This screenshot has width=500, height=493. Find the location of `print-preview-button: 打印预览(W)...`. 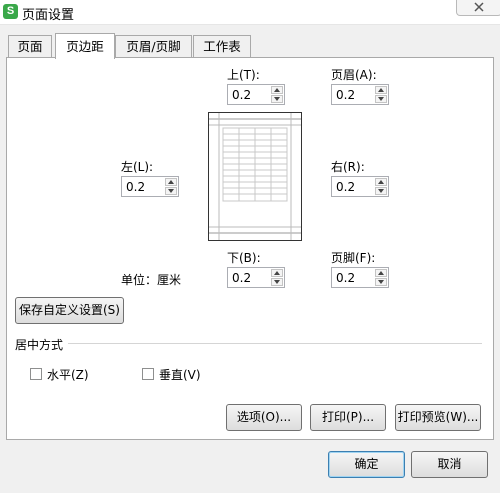

print-preview-button: 打印预览(W)... is located at coordinates (438, 417).